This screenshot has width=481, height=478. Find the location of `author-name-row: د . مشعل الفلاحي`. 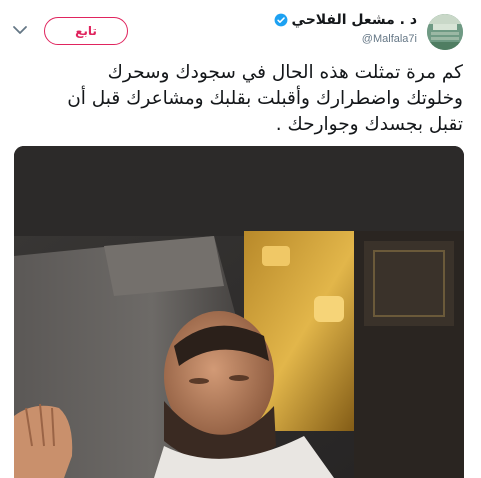

author-name-row: د . مشعل الفلاحي is located at coordinates (345, 20).